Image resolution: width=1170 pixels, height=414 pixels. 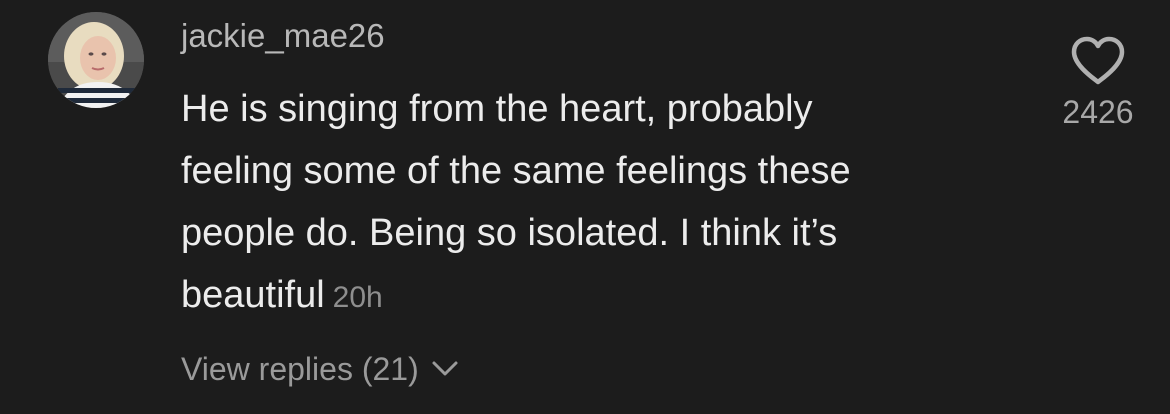 I want to click on avatar-image, so click(x=96, y=60).